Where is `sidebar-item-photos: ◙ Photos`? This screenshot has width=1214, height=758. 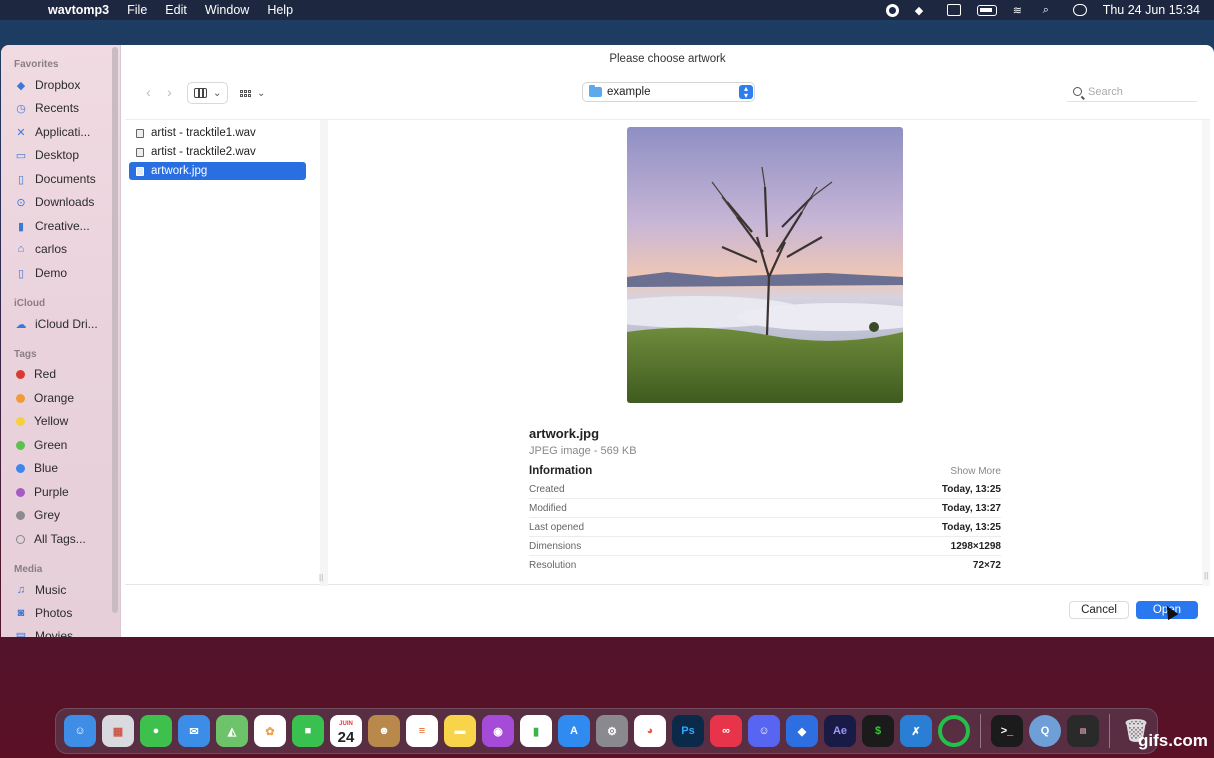
sidebar-item-photos: ◙ Photos is located at coordinates (43, 613).